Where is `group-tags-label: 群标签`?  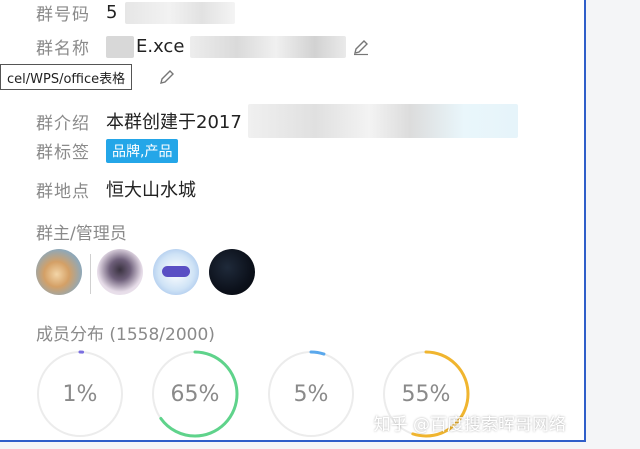
group-tags-label: 群标签 is located at coordinates (63, 153).